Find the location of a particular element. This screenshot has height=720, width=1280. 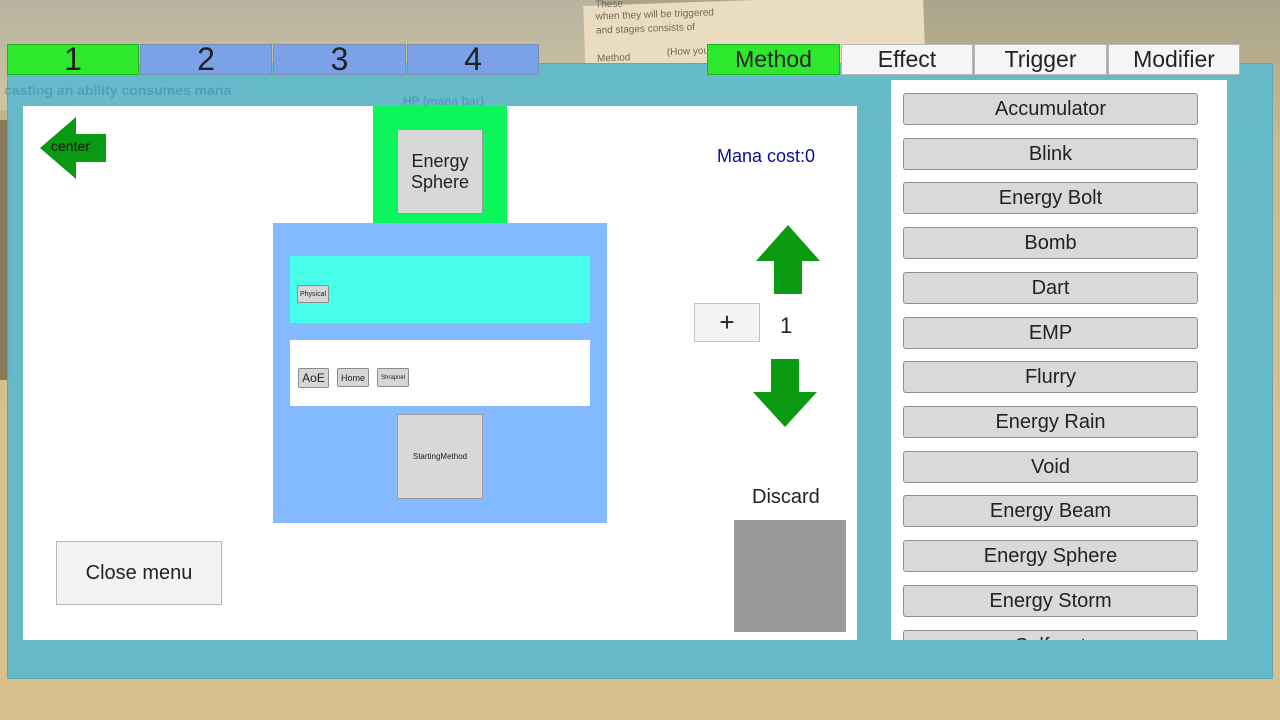

starting-method-card: StartingMethod is located at coordinates (440, 456).